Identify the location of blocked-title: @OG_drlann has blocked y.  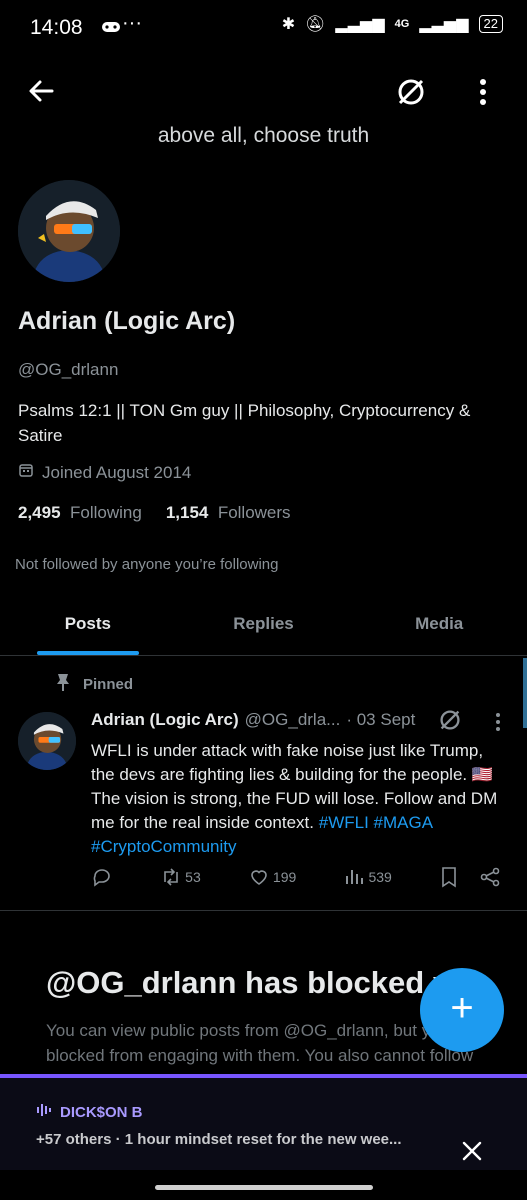
(248, 982).